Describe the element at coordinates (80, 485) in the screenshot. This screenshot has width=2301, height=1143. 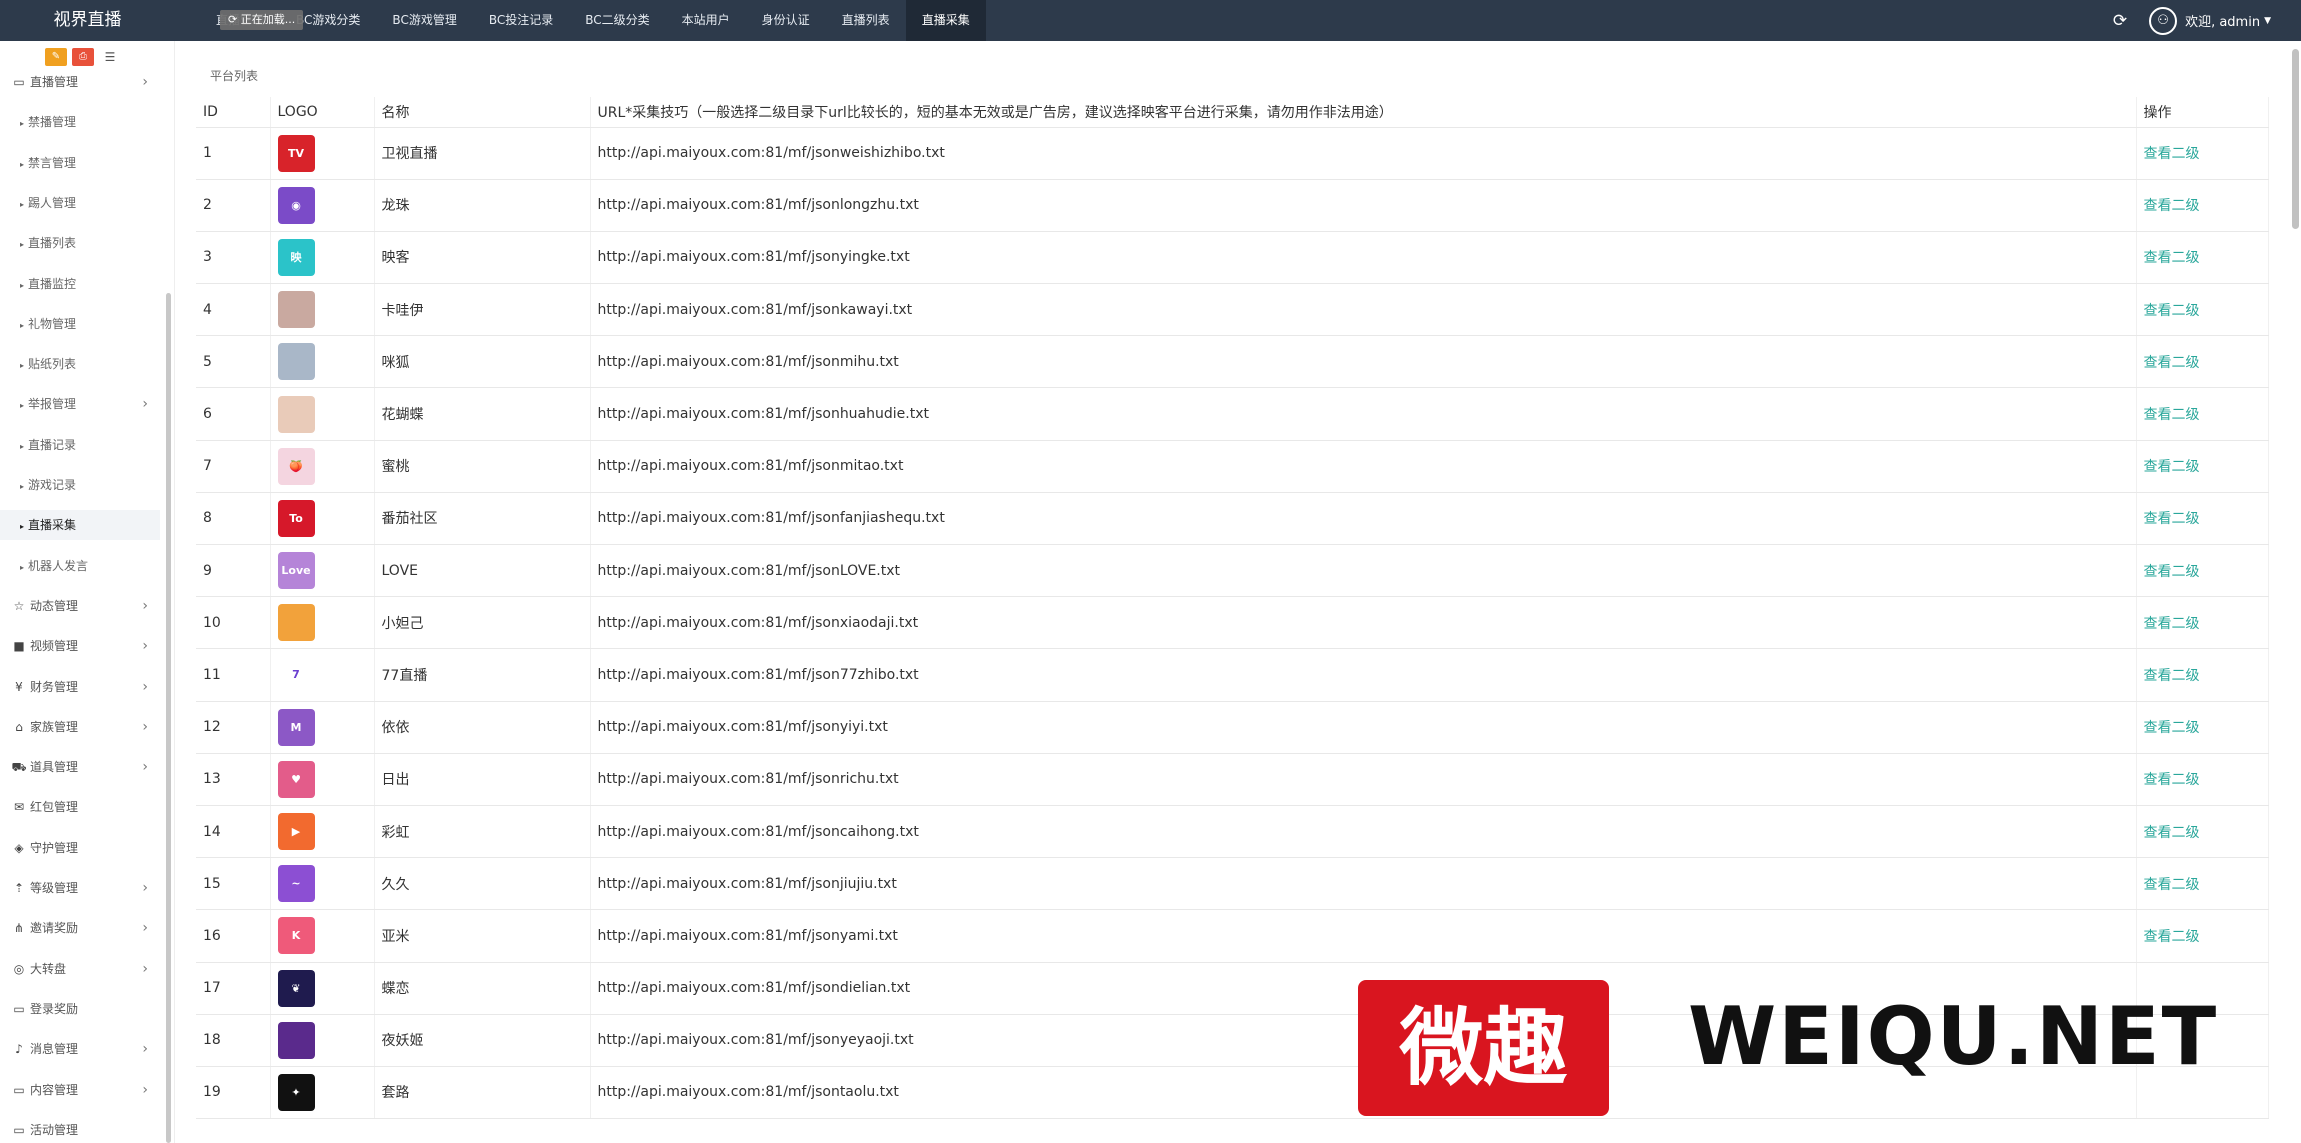
I see `sidebar-item-10: ▸ 游戏记录` at that location.